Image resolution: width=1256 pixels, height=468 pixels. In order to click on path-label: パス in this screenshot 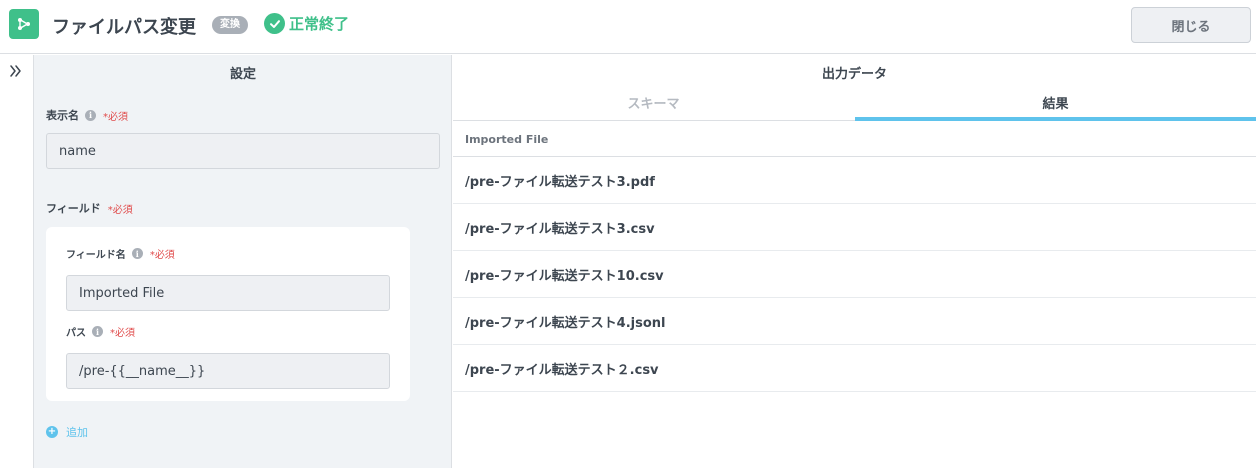, I will do `click(76, 333)`.